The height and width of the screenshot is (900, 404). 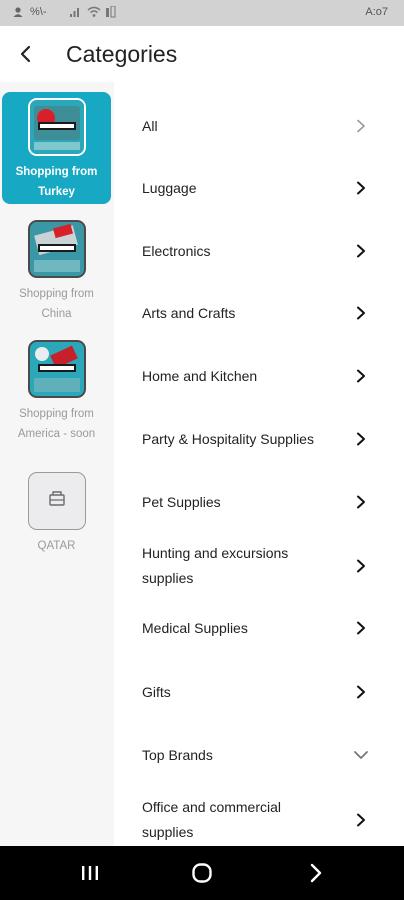 What do you see at coordinates (56, 182) in the screenshot?
I see `sidebar-item-label: Shopping from Turkey` at bounding box center [56, 182].